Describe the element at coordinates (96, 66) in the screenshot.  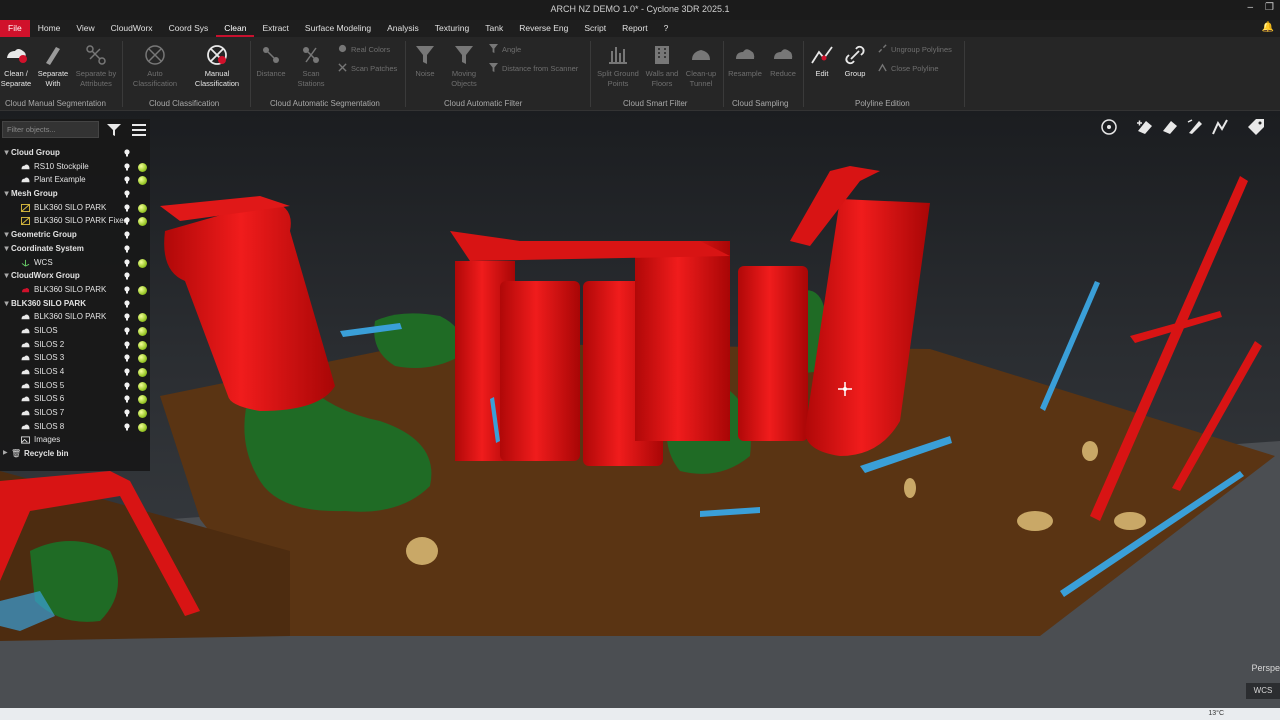
I see `separate-by-attributes-button: Separate by Attributes` at that location.